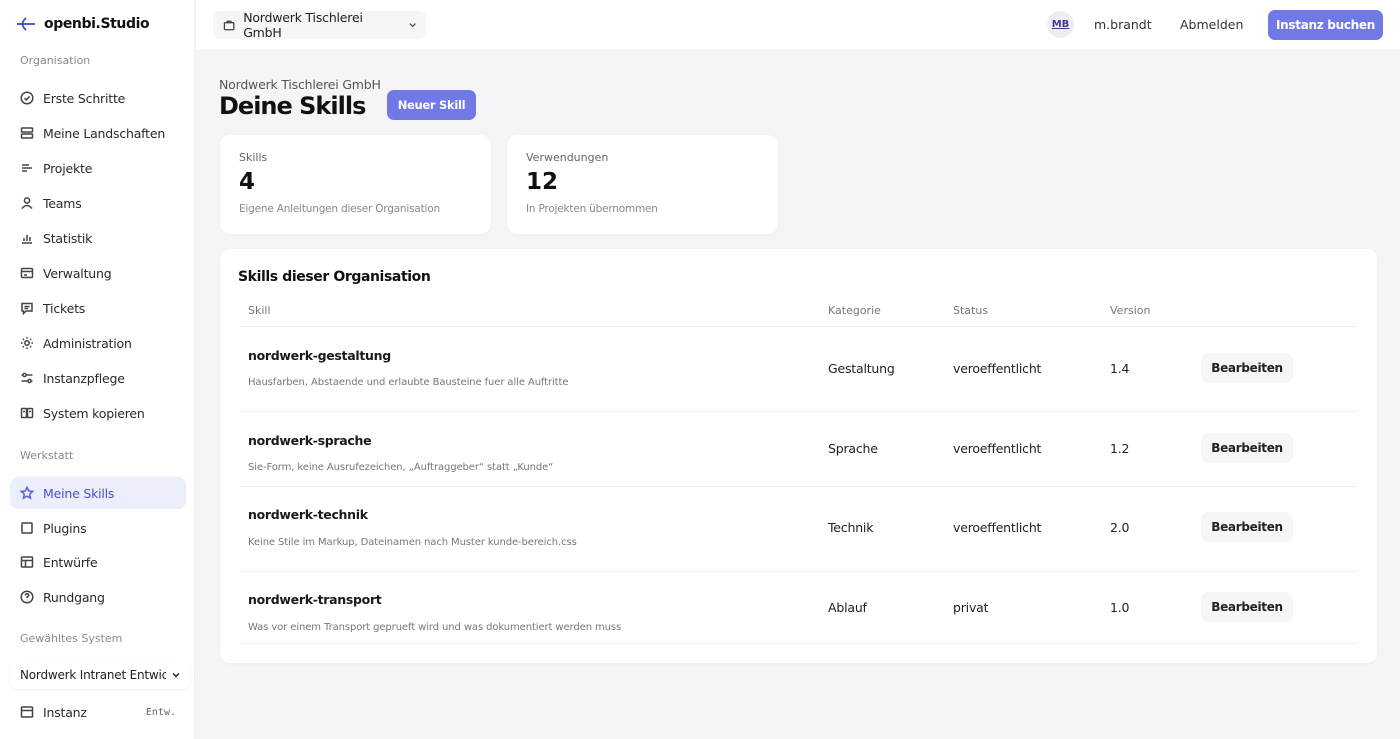 This screenshot has width=1400, height=739. What do you see at coordinates (1060, 24) in the screenshot?
I see `avatar: MB` at bounding box center [1060, 24].